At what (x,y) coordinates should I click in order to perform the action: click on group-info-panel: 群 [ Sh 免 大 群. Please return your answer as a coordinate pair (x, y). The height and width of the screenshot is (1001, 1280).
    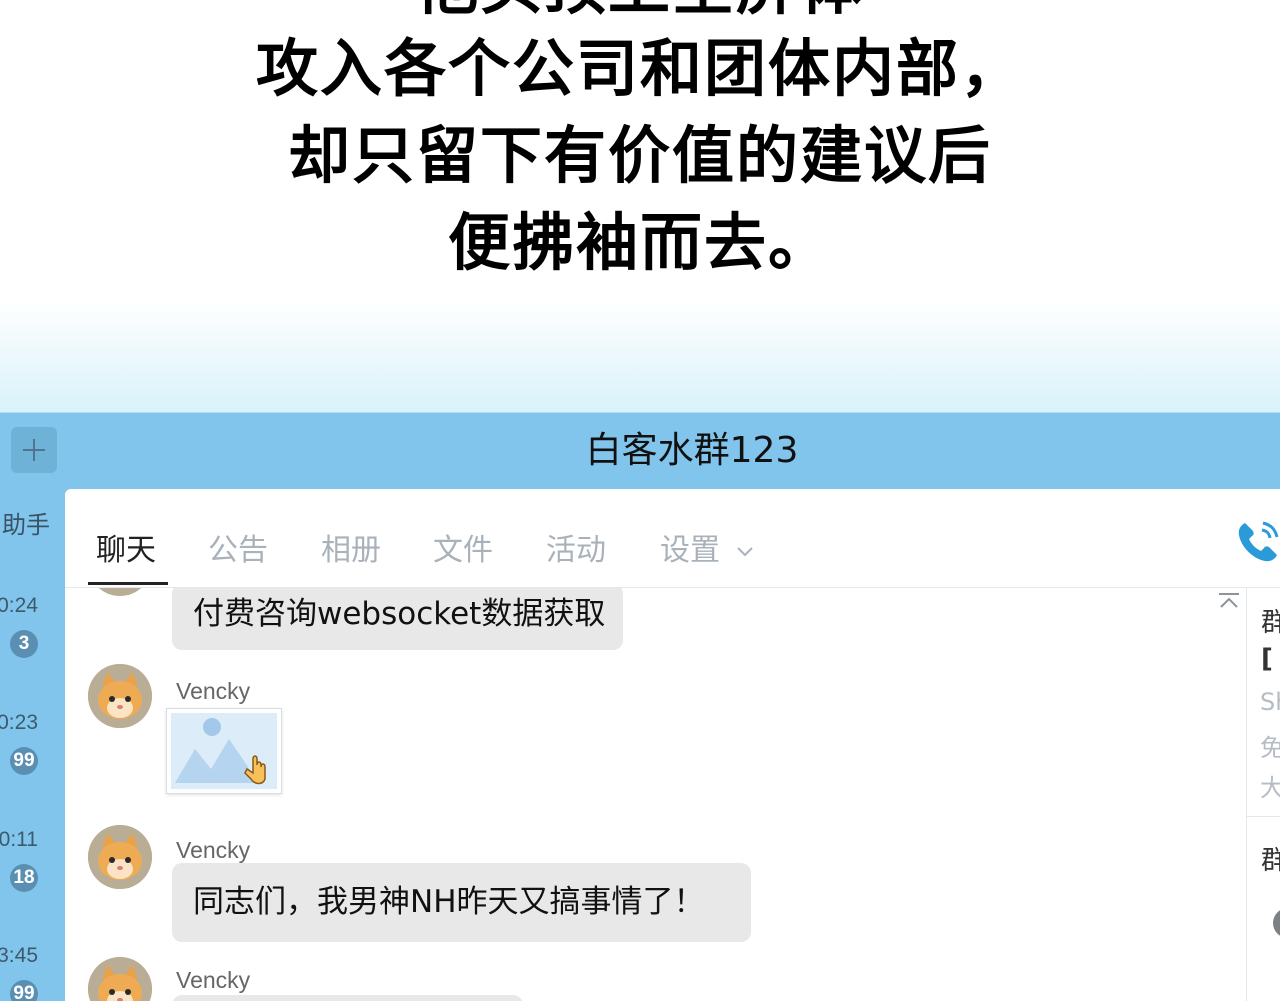
    Looking at the image, I should click on (1263, 794).